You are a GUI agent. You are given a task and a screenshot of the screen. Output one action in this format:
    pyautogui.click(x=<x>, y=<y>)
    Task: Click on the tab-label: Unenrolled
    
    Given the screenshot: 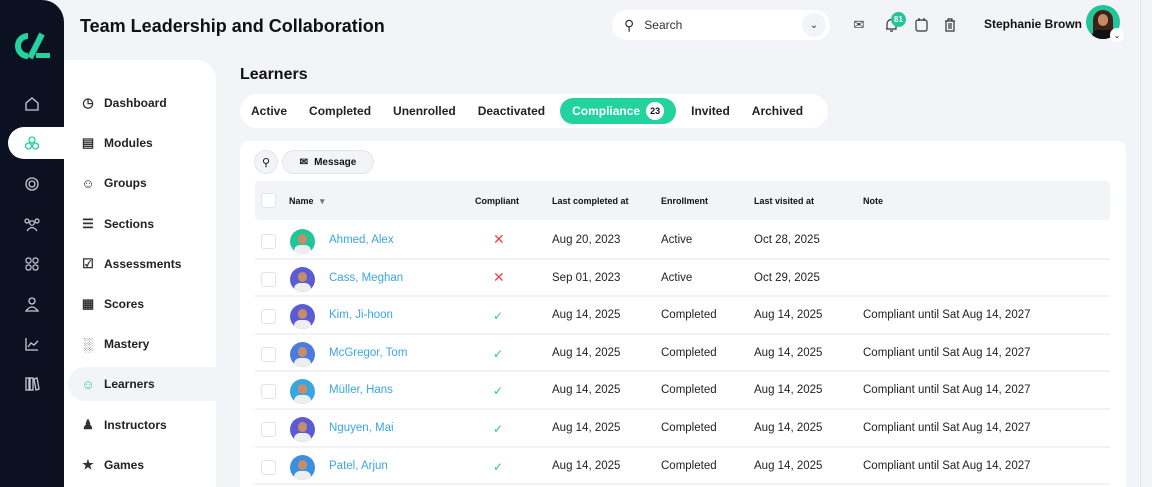 What is the action you would take?
    pyautogui.click(x=424, y=111)
    